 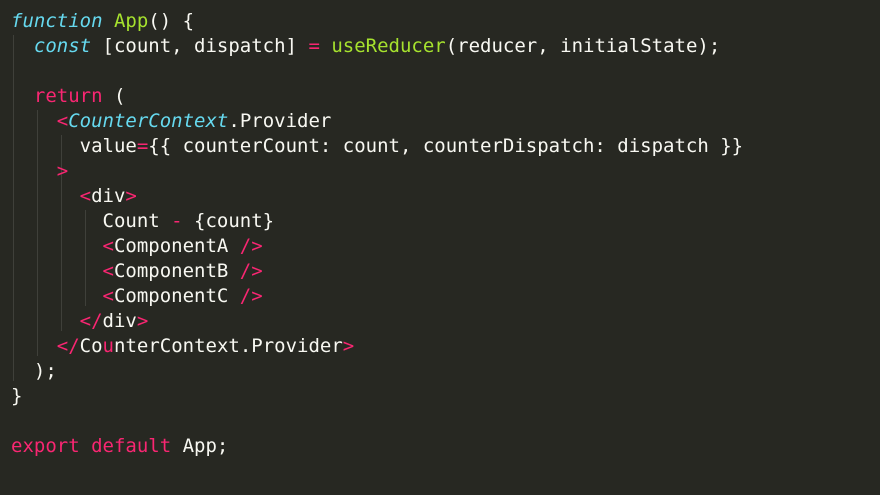 What do you see at coordinates (45, 371) in the screenshot?
I see `code-text: );` at bounding box center [45, 371].